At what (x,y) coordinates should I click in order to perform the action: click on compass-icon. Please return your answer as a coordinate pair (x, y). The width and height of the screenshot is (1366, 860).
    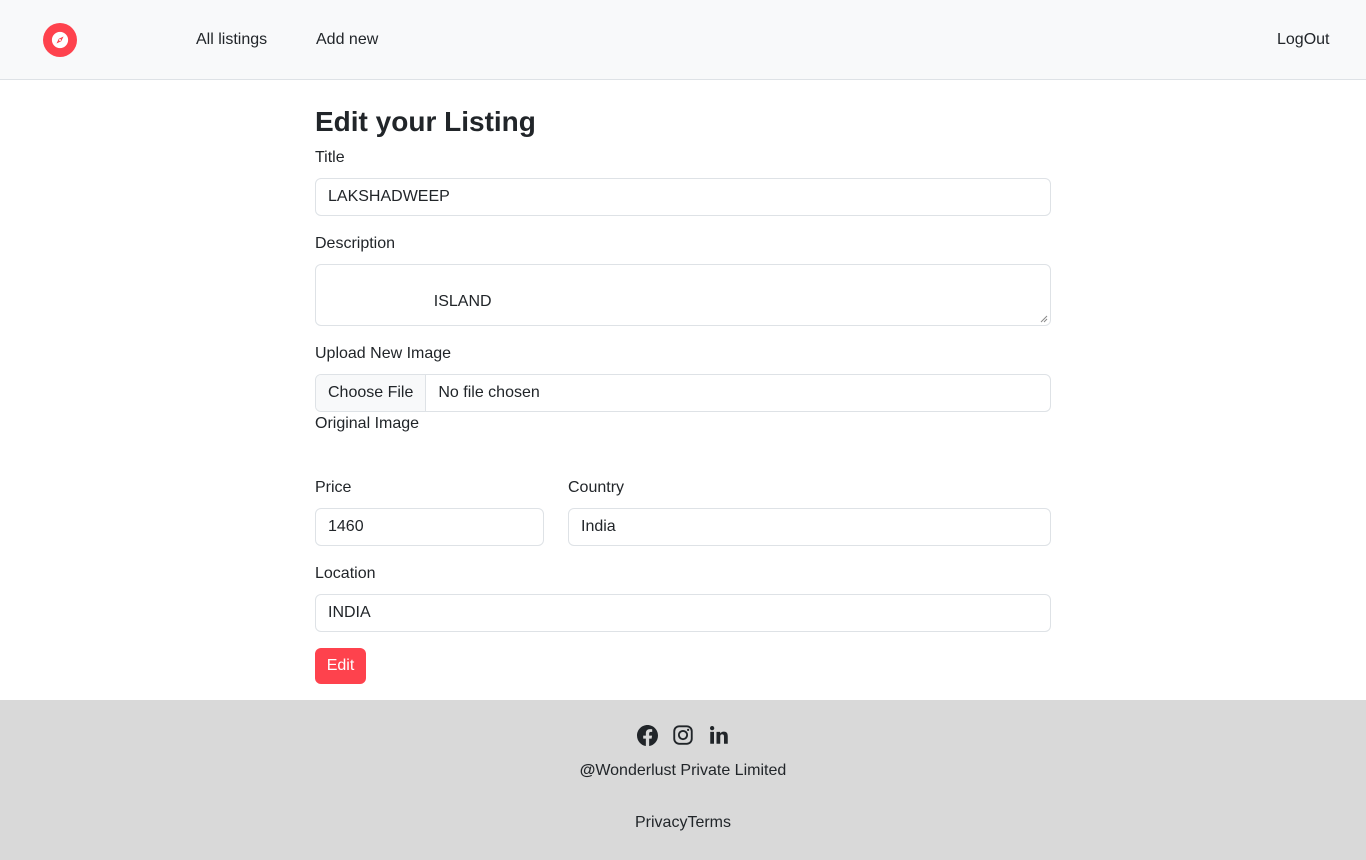
    Looking at the image, I should click on (60, 40).